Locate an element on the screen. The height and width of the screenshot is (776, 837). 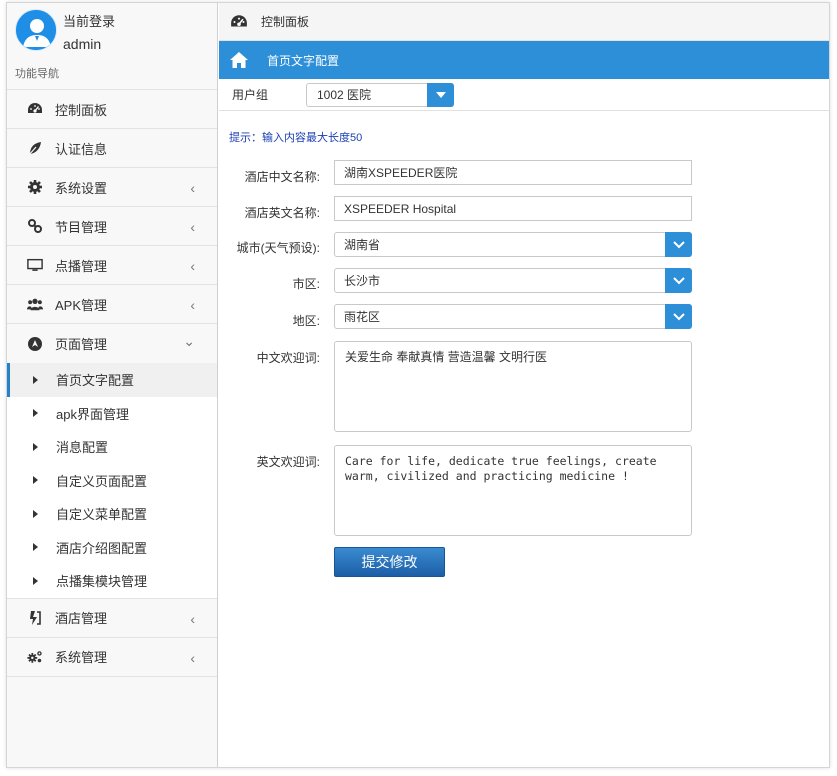
user-avatar-icon is located at coordinates (36, 30).